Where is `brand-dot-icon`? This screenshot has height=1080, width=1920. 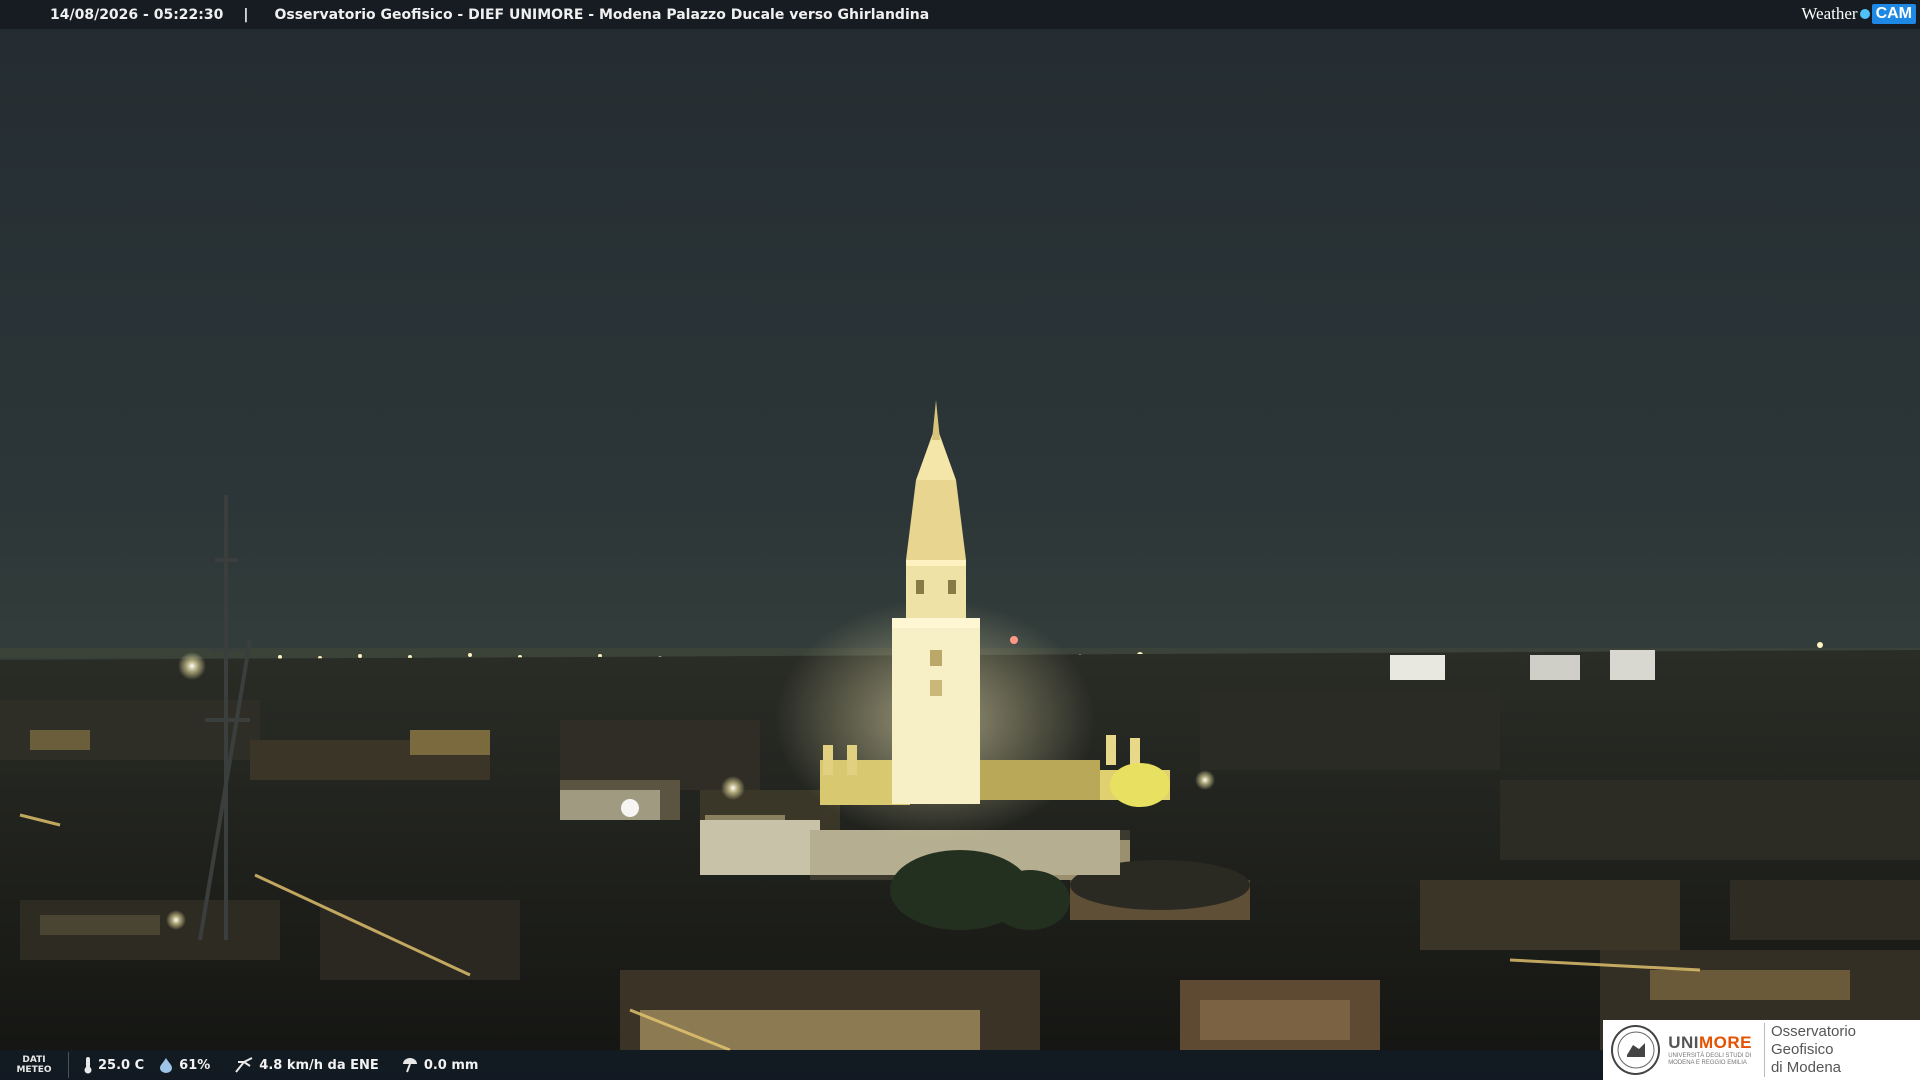 brand-dot-icon is located at coordinates (1864, 14).